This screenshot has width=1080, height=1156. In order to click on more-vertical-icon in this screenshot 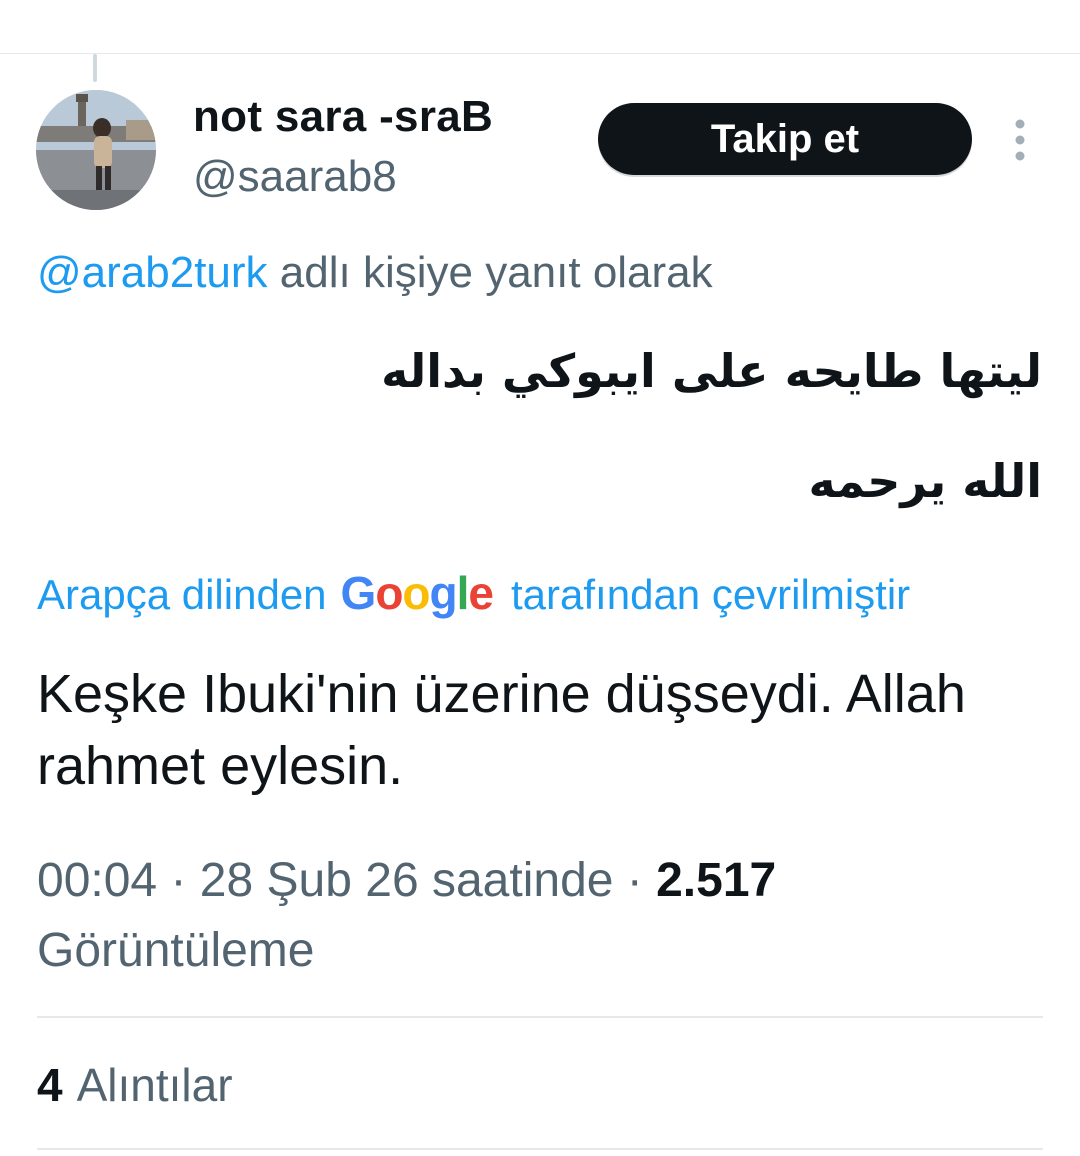, I will do `click(1020, 140)`.